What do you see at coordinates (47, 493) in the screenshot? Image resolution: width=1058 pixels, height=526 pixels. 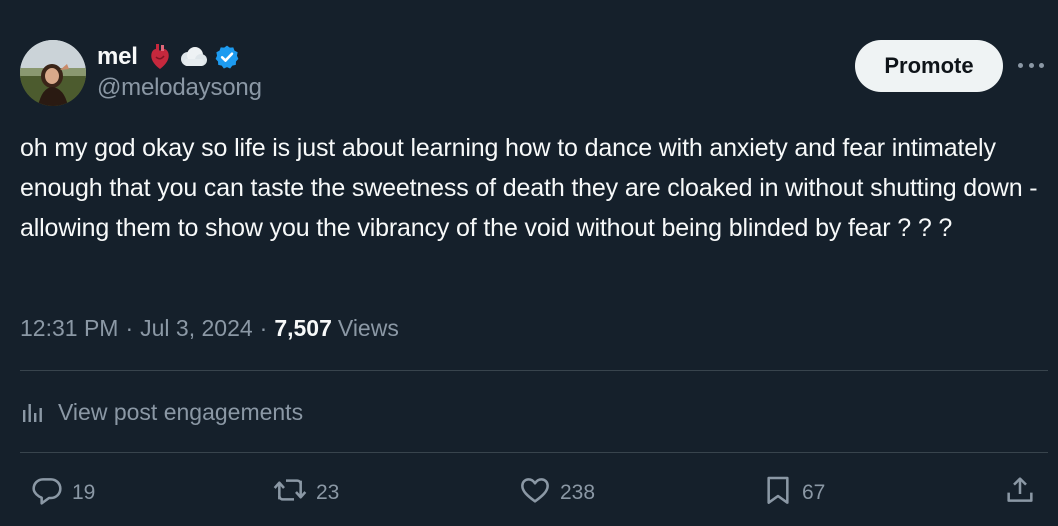 I see `reply-icon` at bounding box center [47, 493].